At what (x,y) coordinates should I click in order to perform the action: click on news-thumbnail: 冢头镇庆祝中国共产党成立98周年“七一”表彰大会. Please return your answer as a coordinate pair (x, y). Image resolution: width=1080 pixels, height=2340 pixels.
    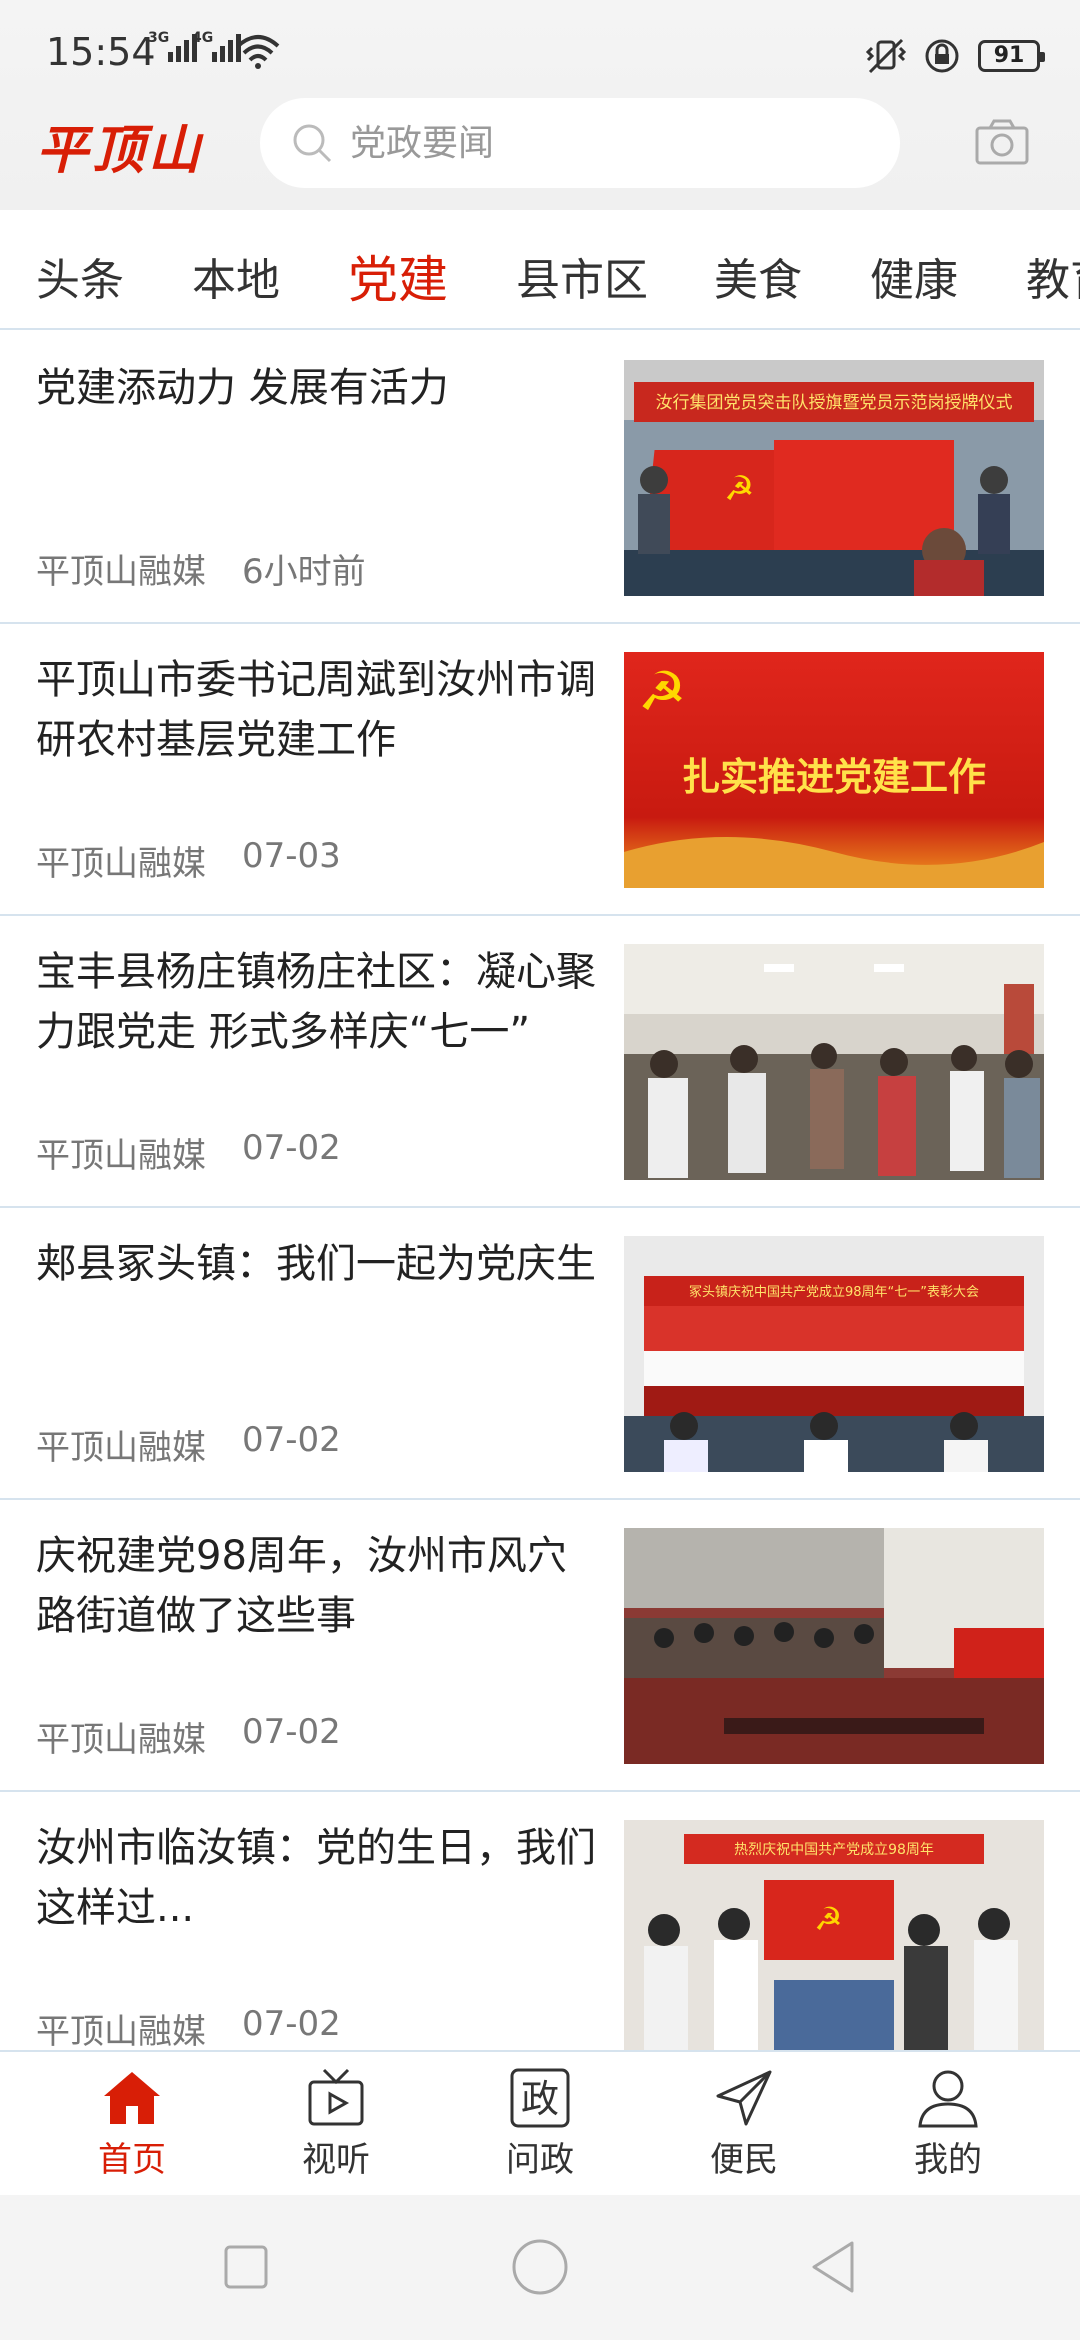
    Looking at the image, I should click on (834, 1354).